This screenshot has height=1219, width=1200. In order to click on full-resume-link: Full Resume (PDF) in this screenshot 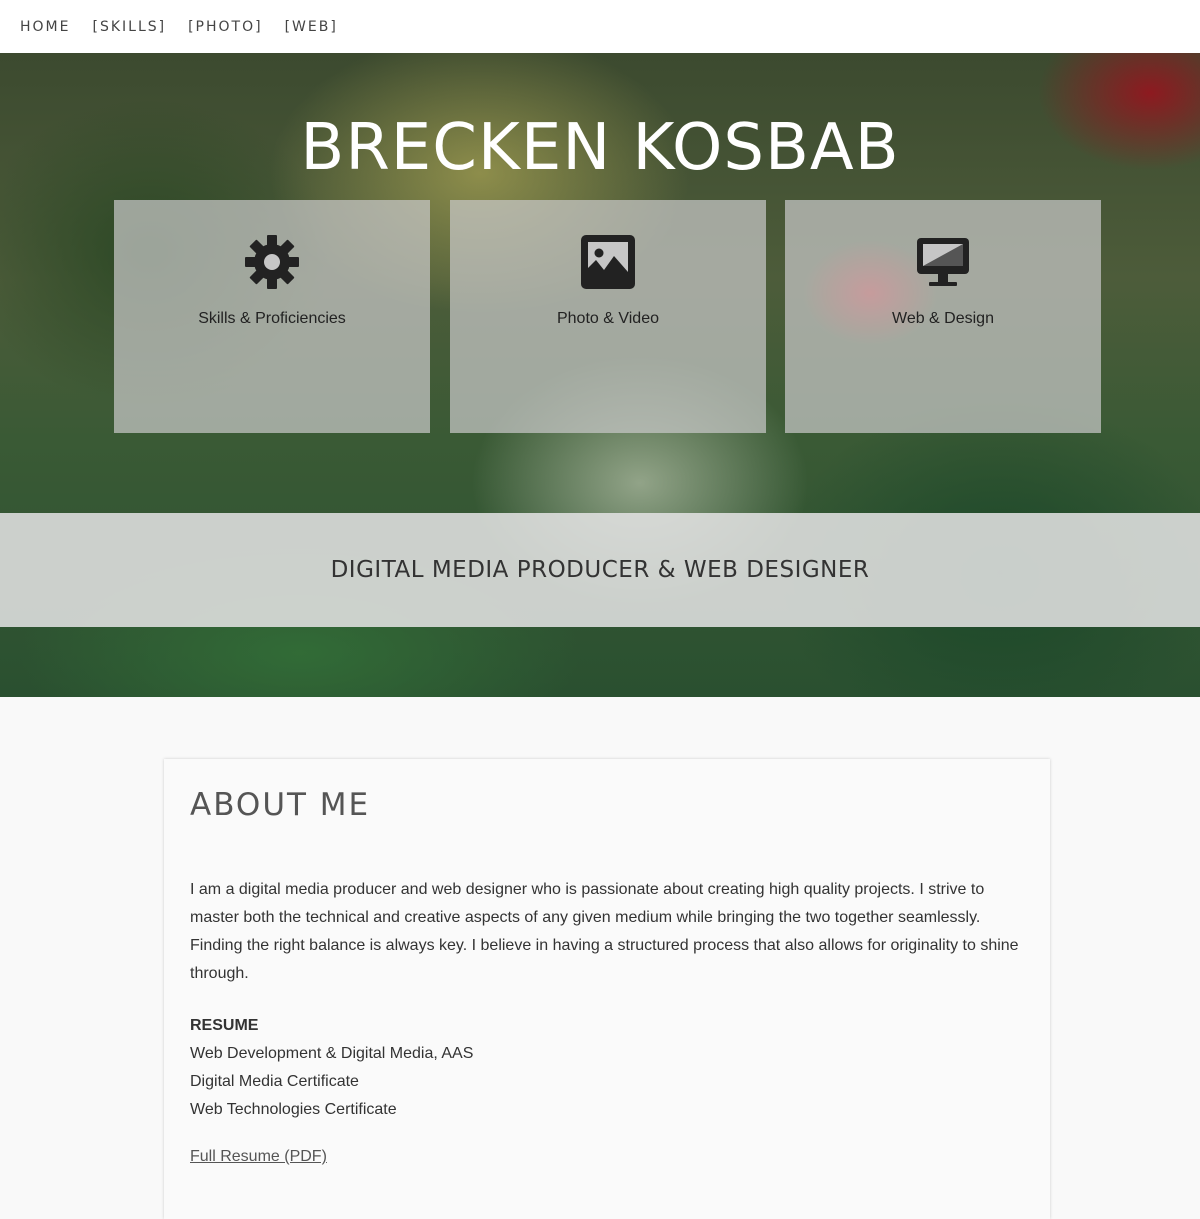, I will do `click(258, 1157)`.